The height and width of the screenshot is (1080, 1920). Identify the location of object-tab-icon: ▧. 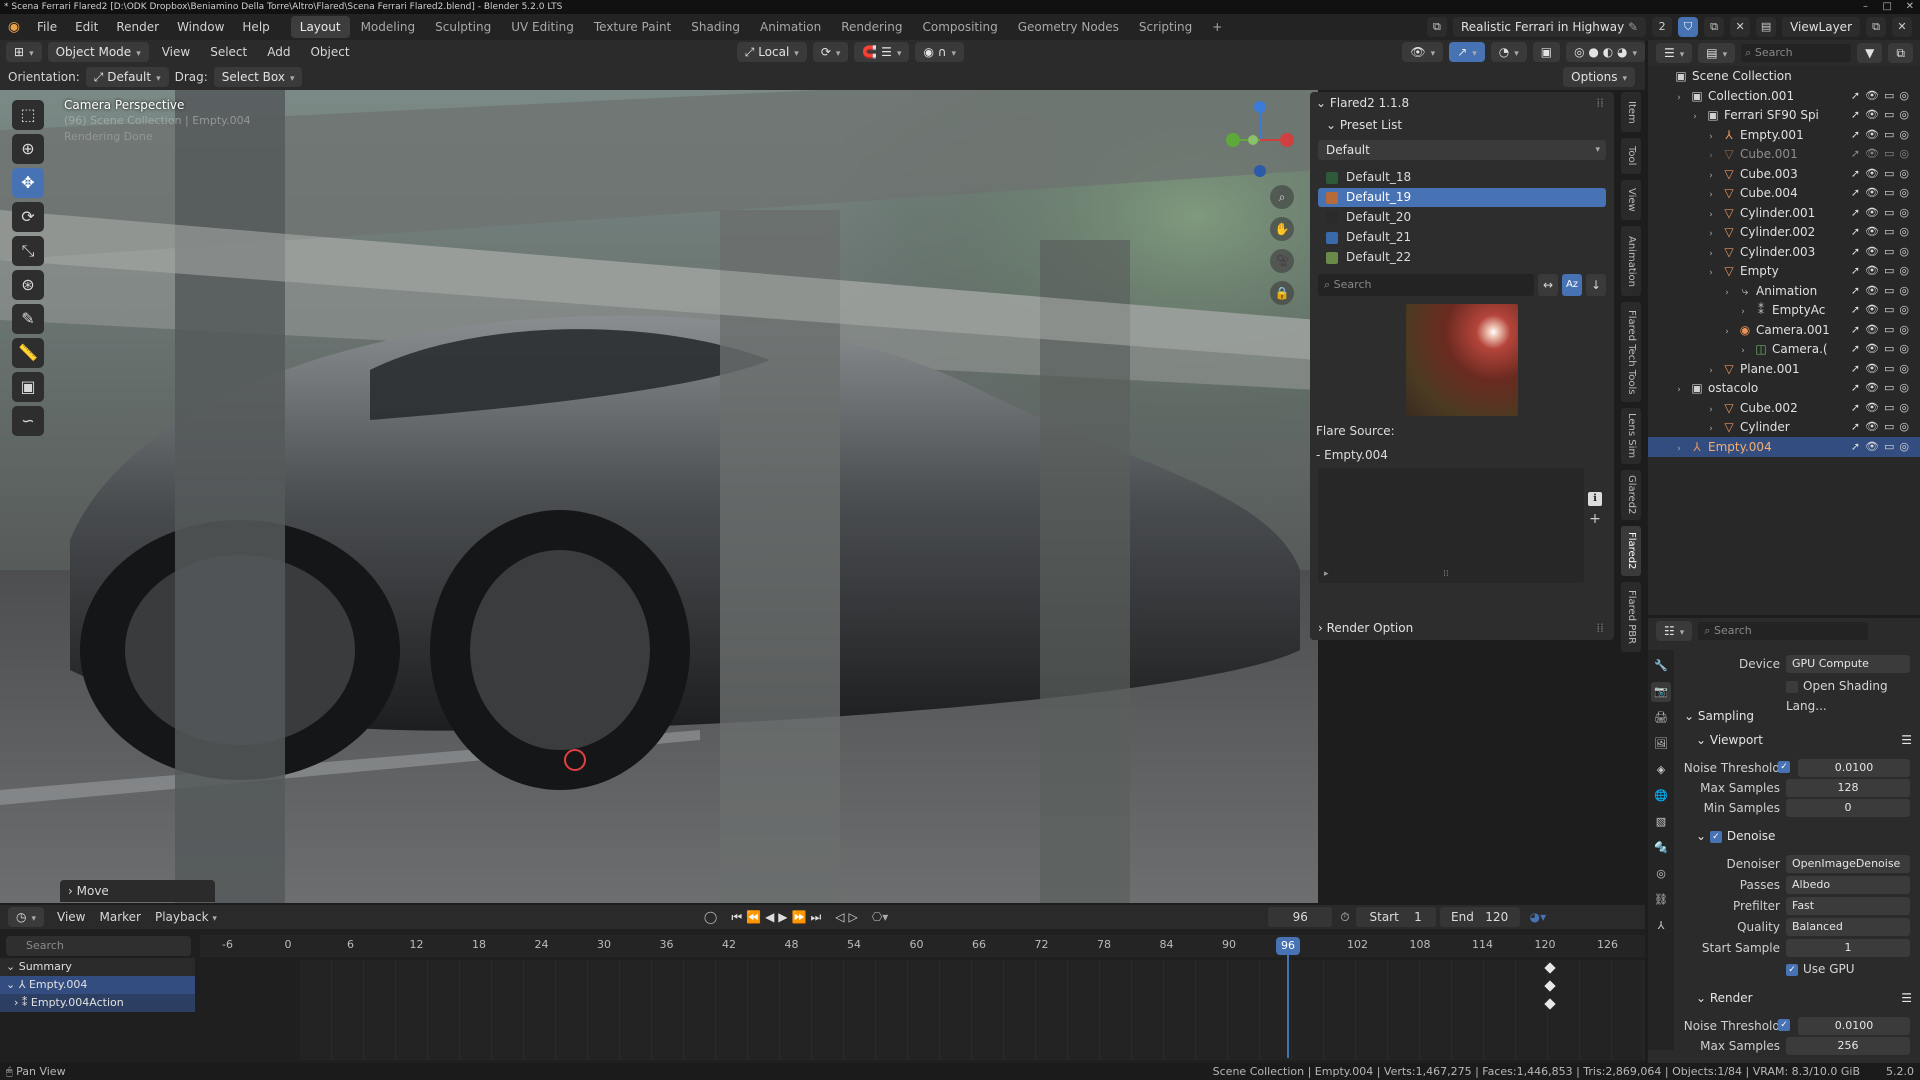
(1661, 822).